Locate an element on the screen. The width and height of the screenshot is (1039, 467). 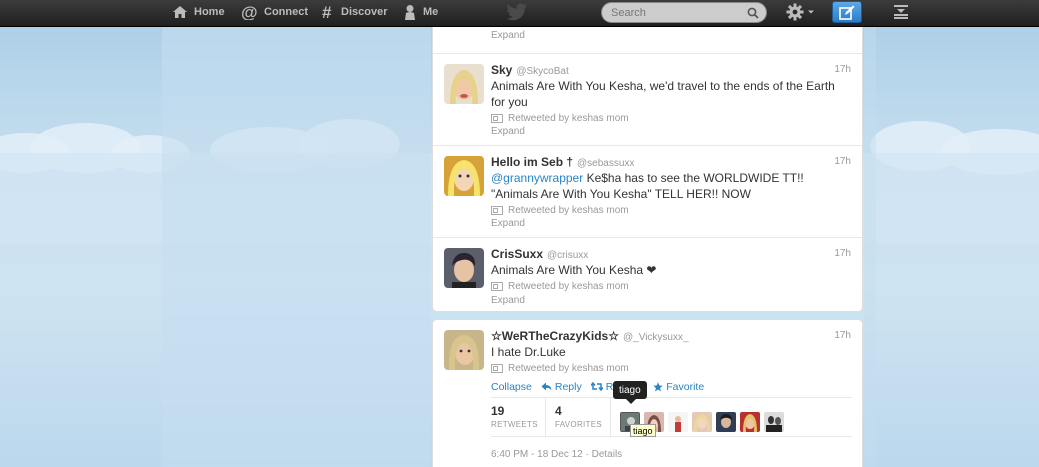
nav-discover-label: Discover is located at coordinates (364, 12).